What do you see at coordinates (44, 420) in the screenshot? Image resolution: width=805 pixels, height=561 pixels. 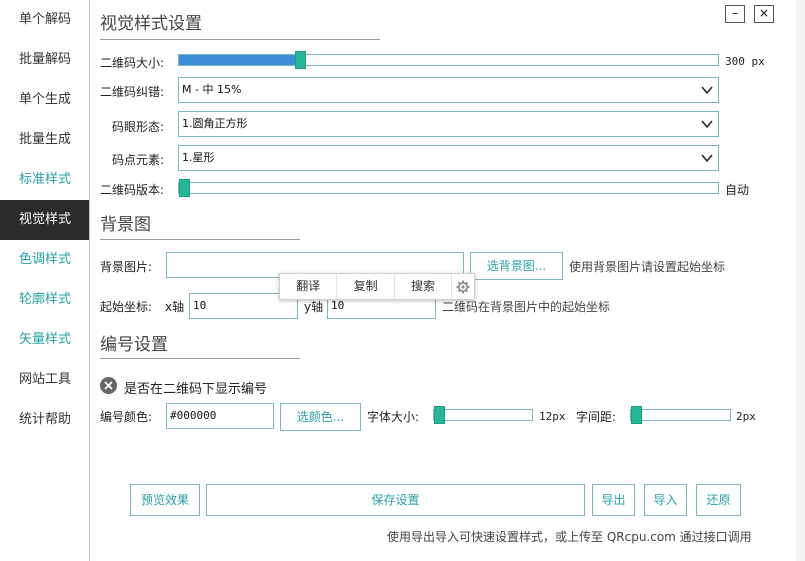 I see `sidebar-item-stats-help: 统计帮助` at bounding box center [44, 420].